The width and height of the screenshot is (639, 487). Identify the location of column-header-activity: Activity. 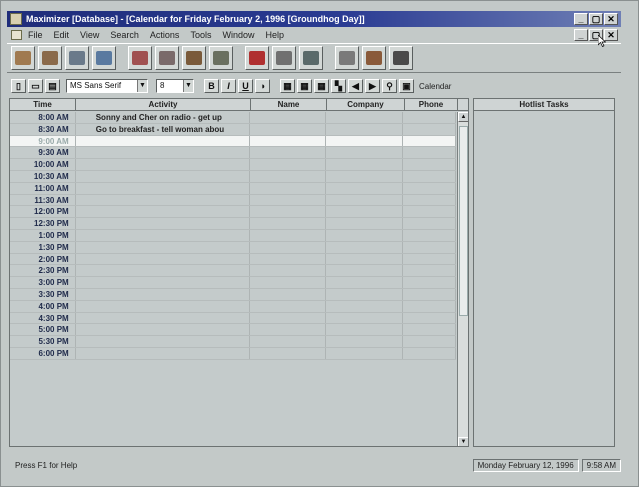
(163, 104).